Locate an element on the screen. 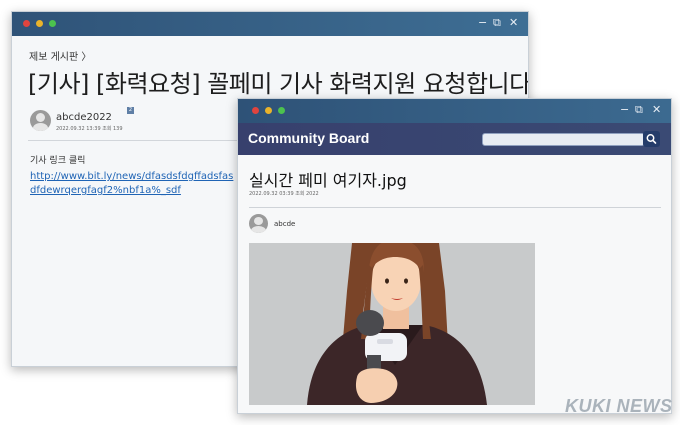  search-button is located at coordinates (651, 139).